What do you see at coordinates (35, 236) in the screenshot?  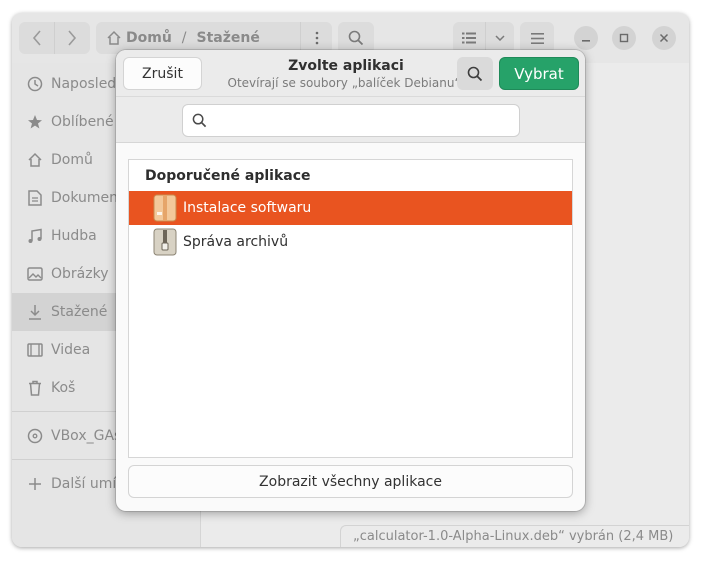 I see `music-icon` at bounding box center [35, 236].